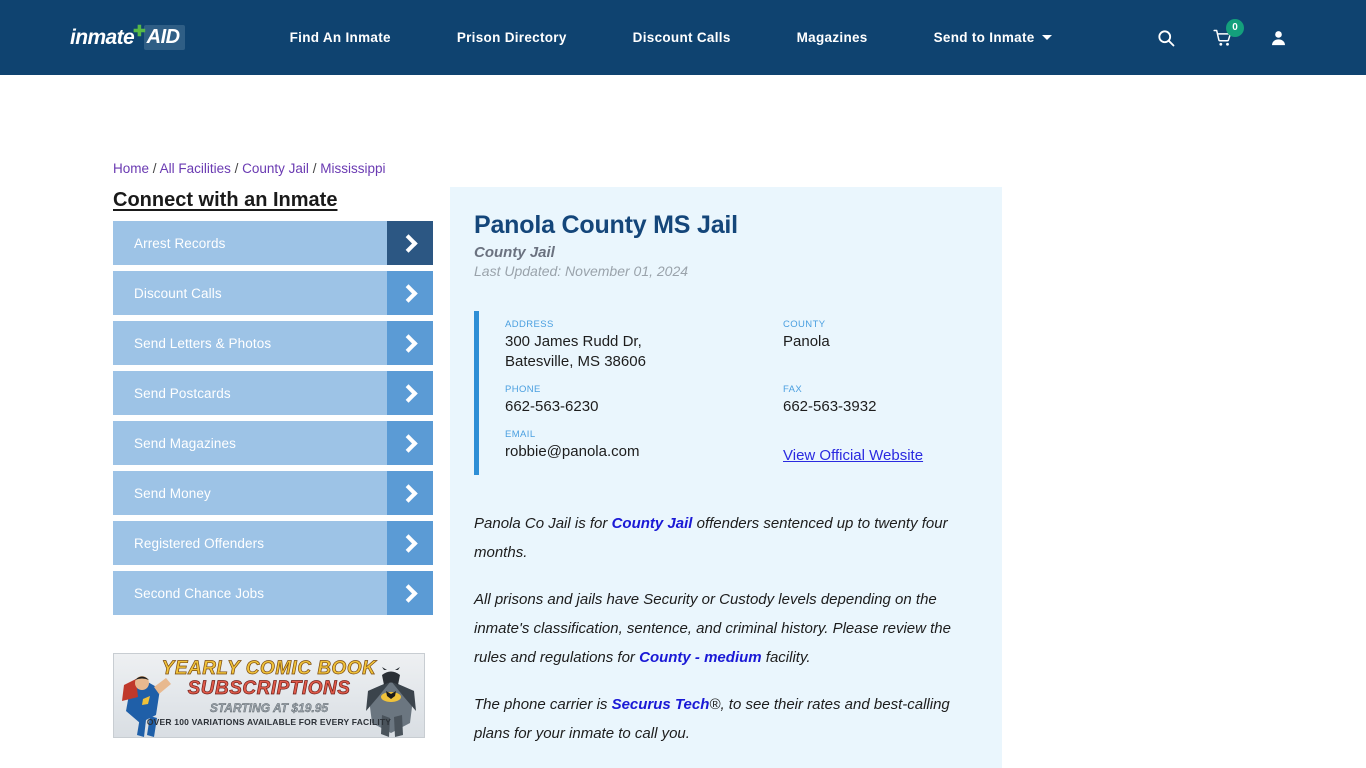 This screenshot has height=768, width=1366. Describe the element at coordinates (182, 393) in the screenshot. I see `sidebar-item-label: Send Postcards` at that location.